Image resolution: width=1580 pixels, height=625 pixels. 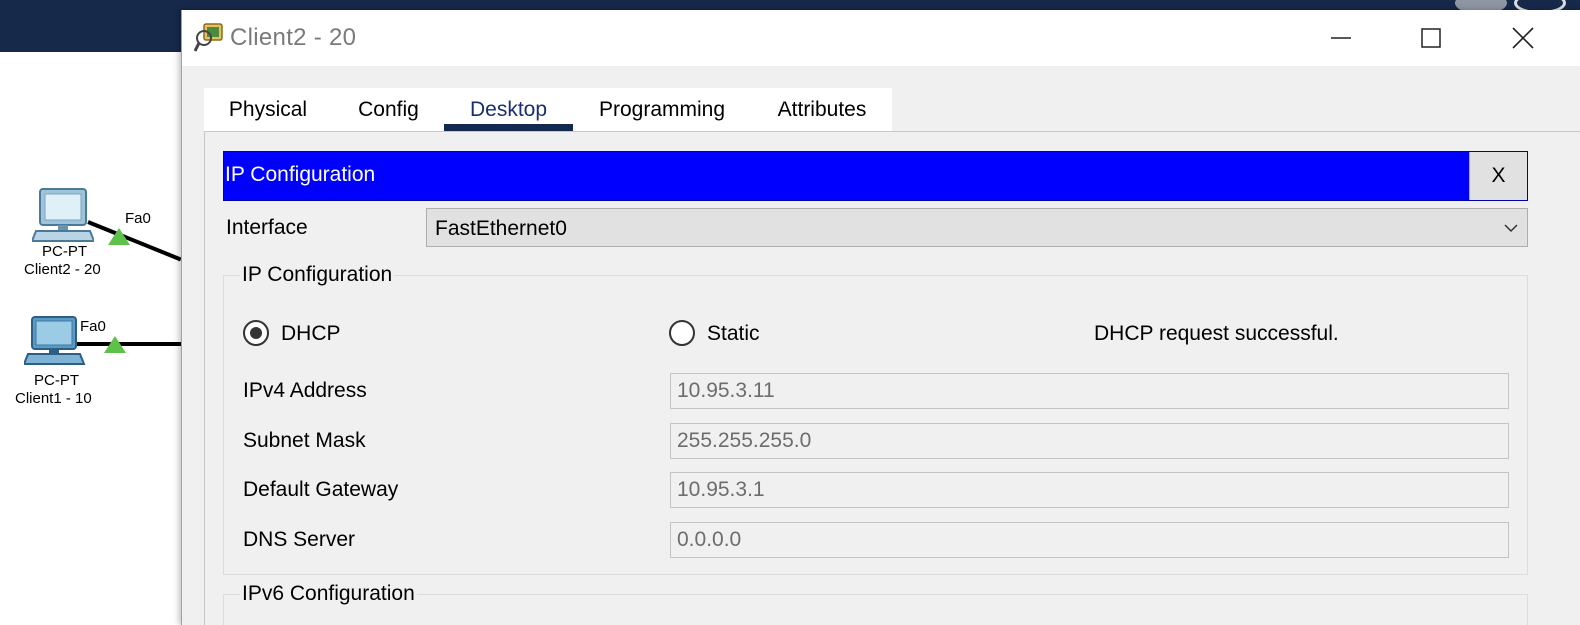 What do you see at coordinates (682, 333) in the screenshot?
I see `static-radio` at bounding box center [682, 333].